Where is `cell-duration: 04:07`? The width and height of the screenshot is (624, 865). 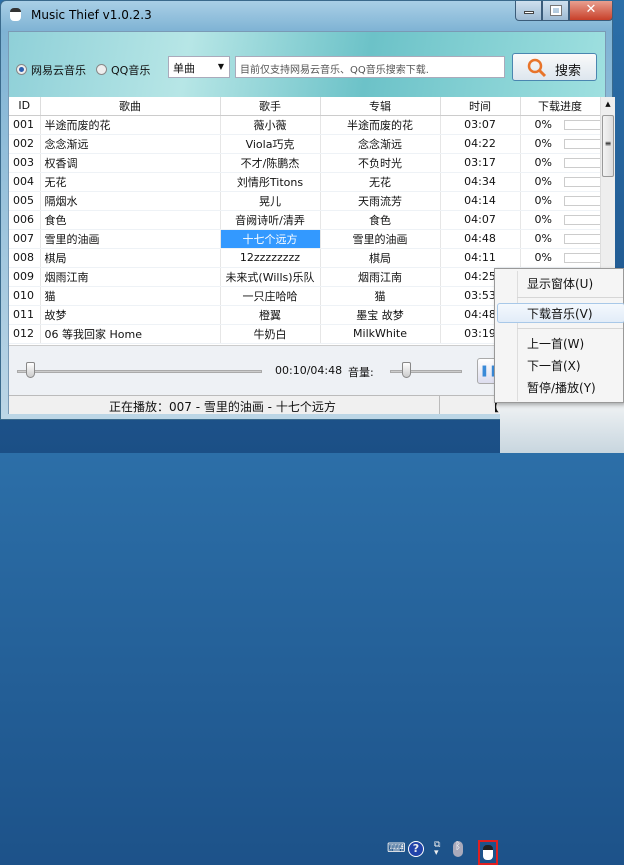 cell-duration: 04:07 is located at coordinates (480, 220).